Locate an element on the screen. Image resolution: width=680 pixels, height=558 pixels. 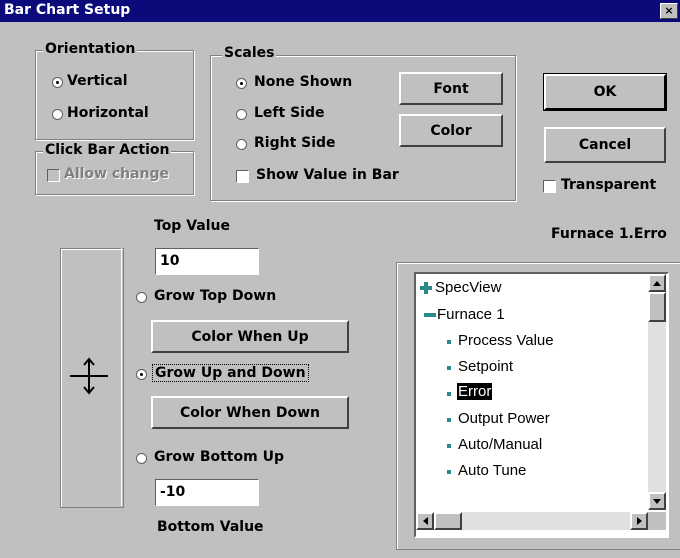
scroll-right-icon is located at coordinates (639, 521).